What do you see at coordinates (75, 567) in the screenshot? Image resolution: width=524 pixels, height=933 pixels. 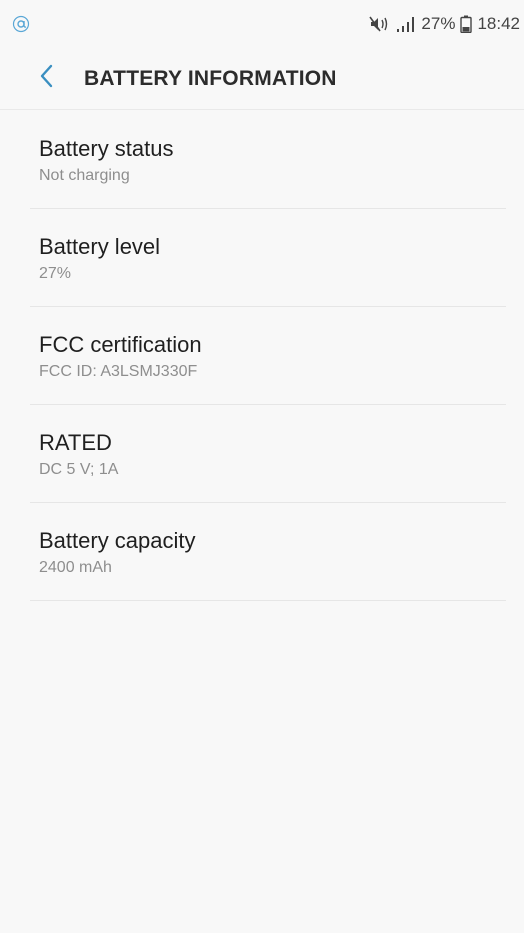 I see `item-value: 2400 mAh` at bounding box center [75, 567].